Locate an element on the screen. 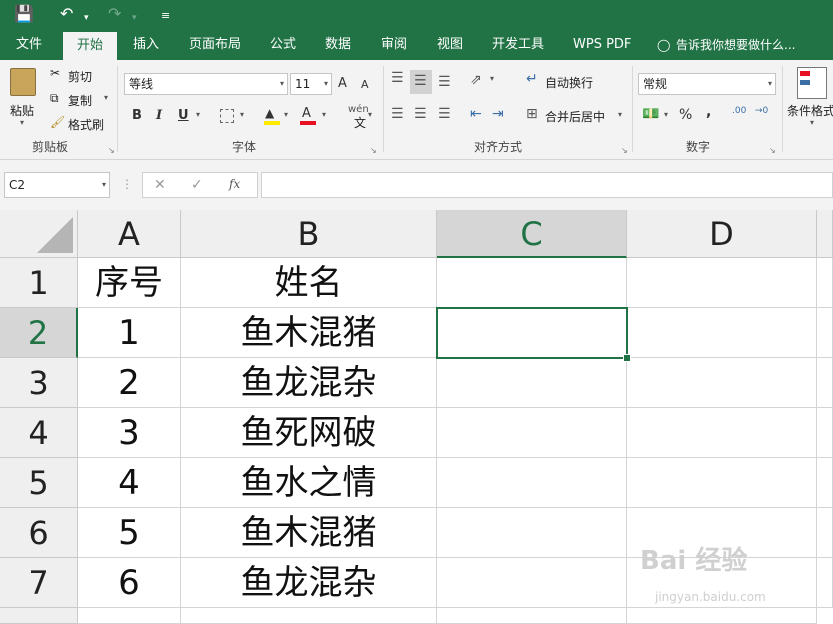  cell-e7 is located at coordinates (825, 583).